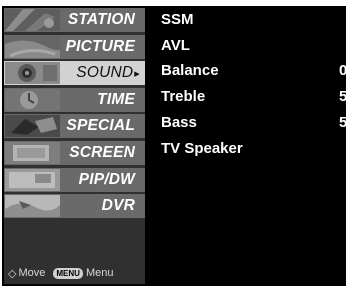  I want to click on sound-option-ssm: SSM, so click(177, 20).